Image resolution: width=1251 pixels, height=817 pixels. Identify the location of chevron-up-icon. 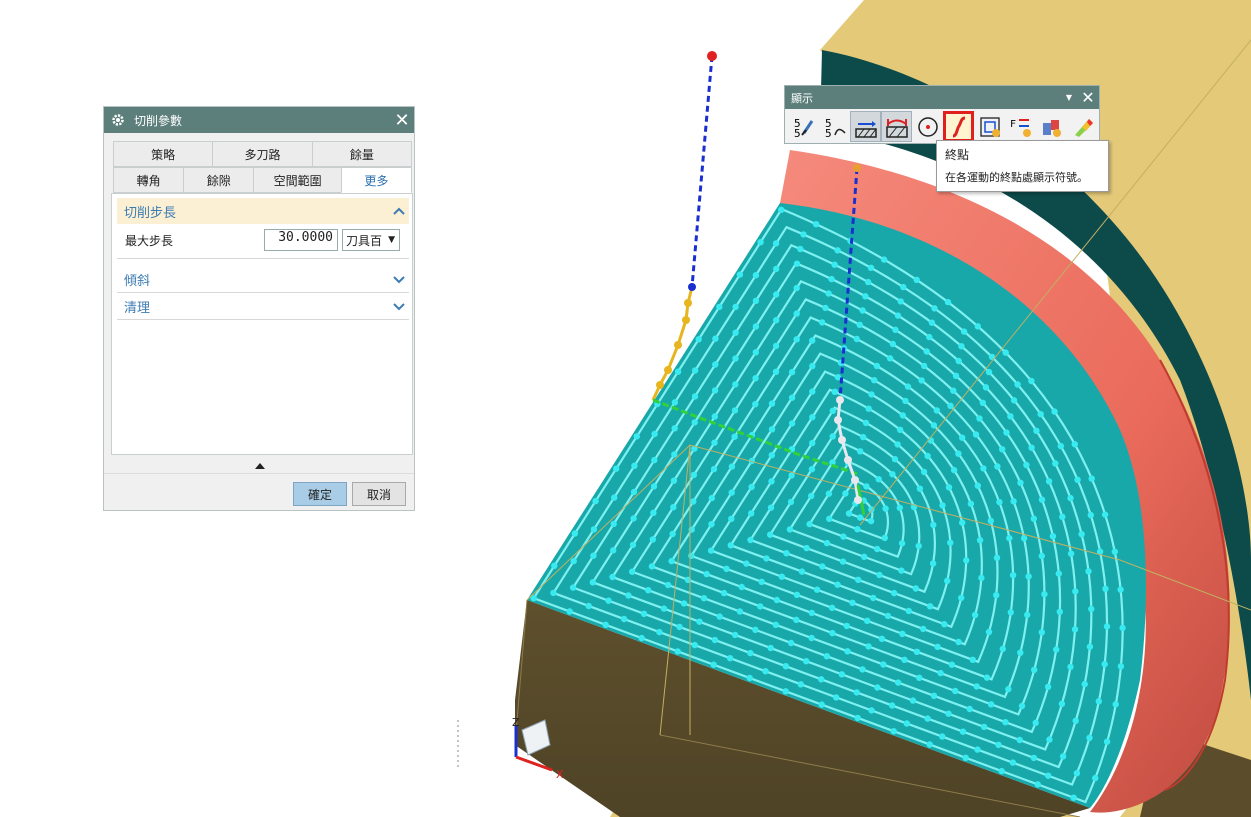
(399, 211).